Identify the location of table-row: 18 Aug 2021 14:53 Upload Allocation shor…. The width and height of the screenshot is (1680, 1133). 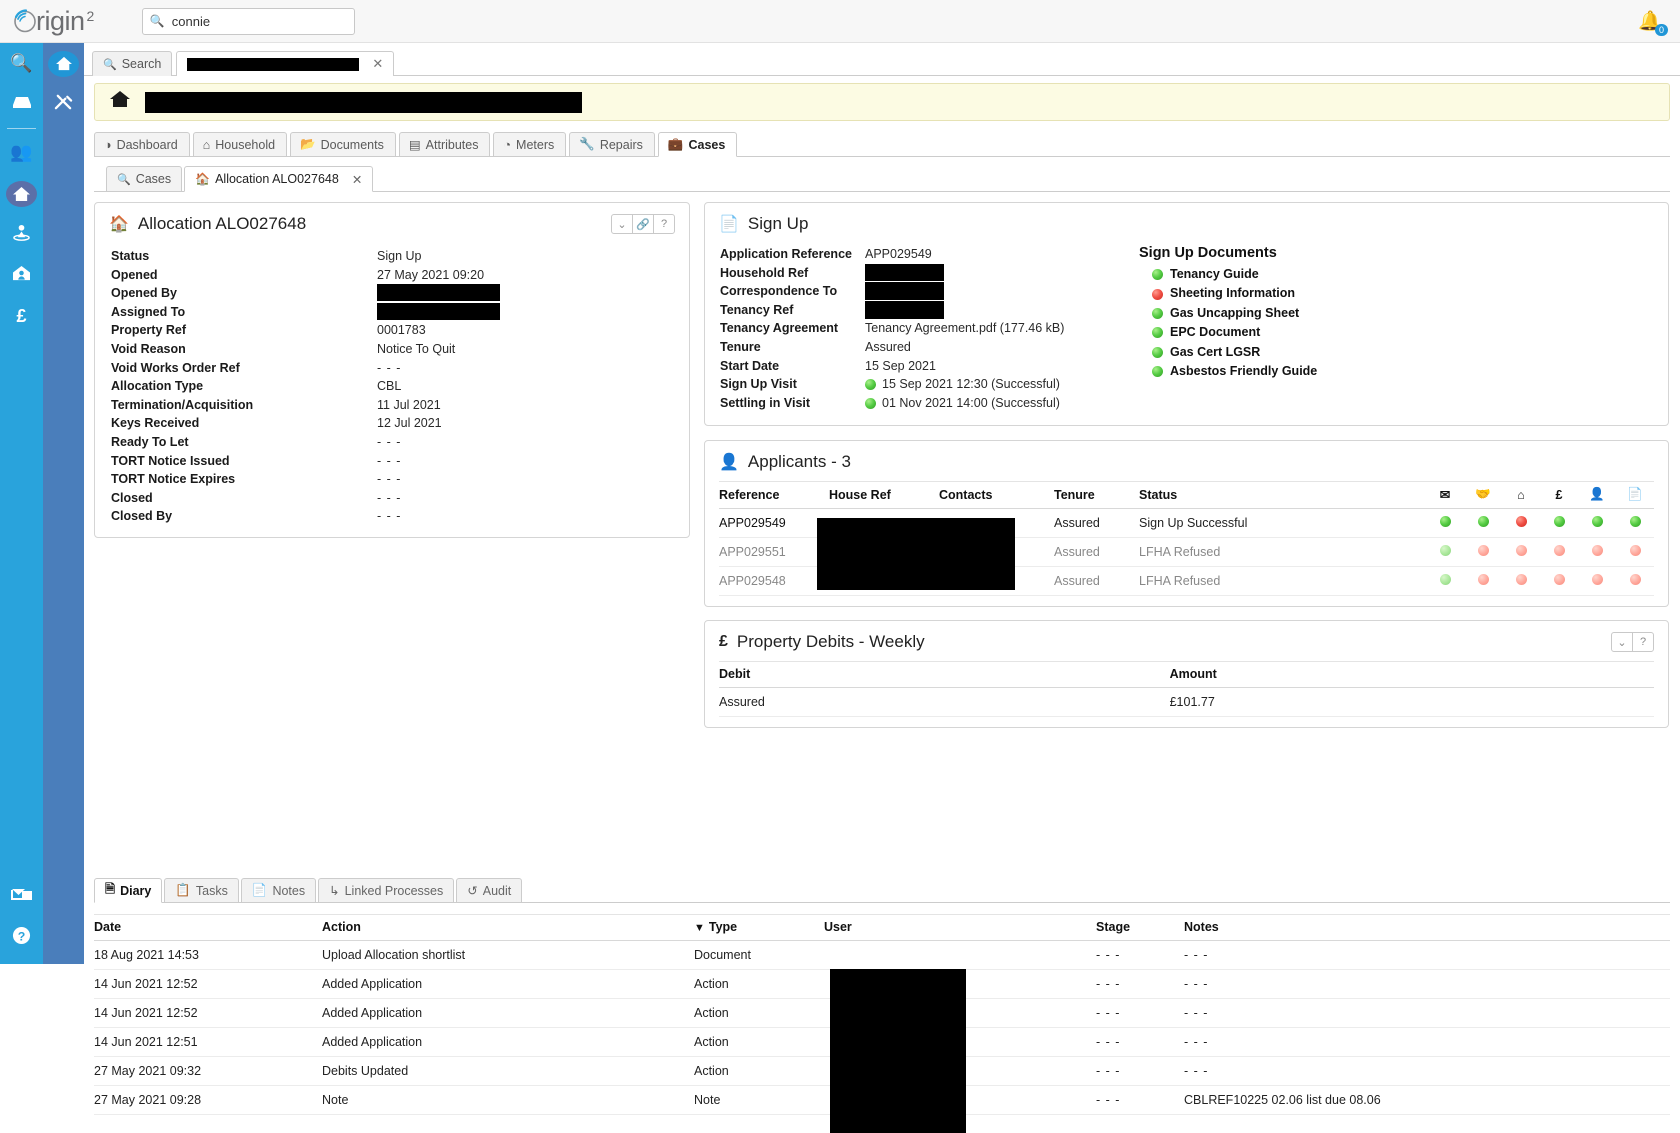
(882, 955).